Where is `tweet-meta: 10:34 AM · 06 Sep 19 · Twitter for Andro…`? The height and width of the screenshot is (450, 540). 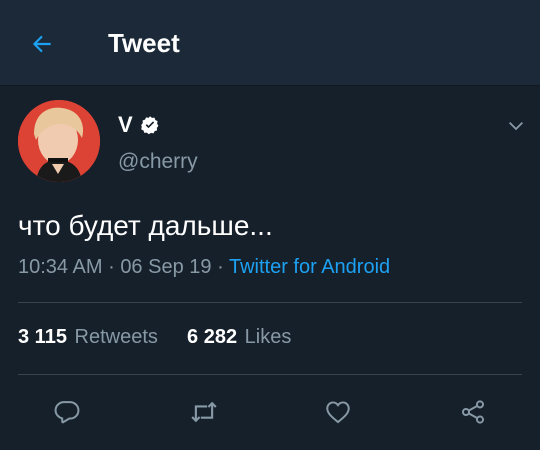
tweet-meta: 10:34 AM · 06 Sep 19 · Twitter for Andro… is located at coordinates (204, 267).